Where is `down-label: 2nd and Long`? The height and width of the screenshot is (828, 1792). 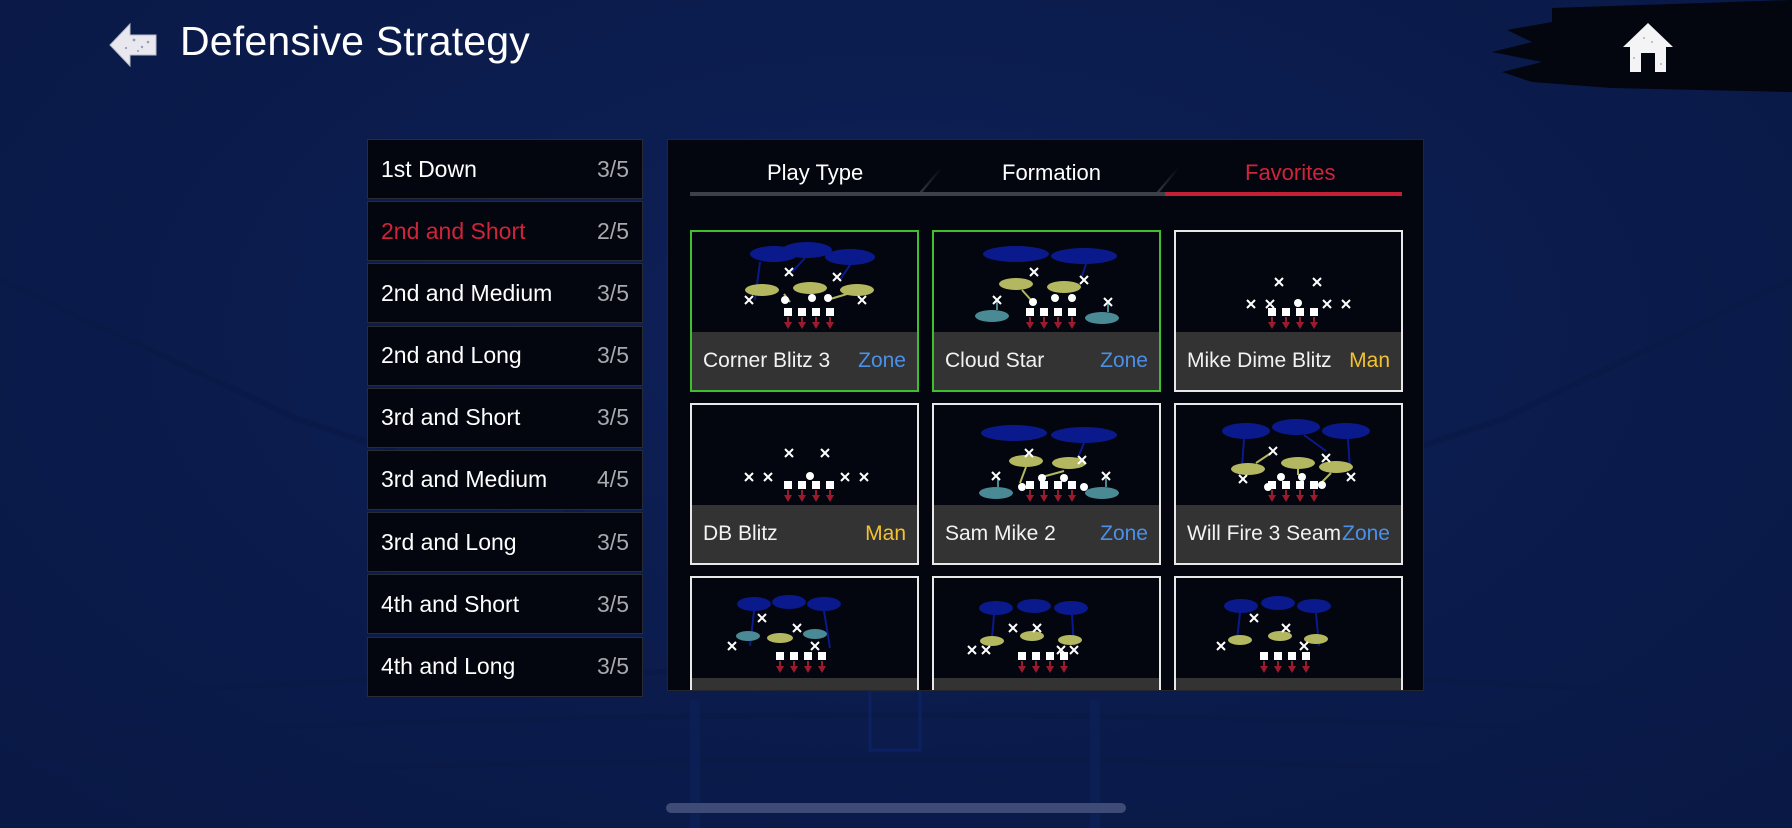 down-label: 2nd and Long is located at coordinates (451, 355).